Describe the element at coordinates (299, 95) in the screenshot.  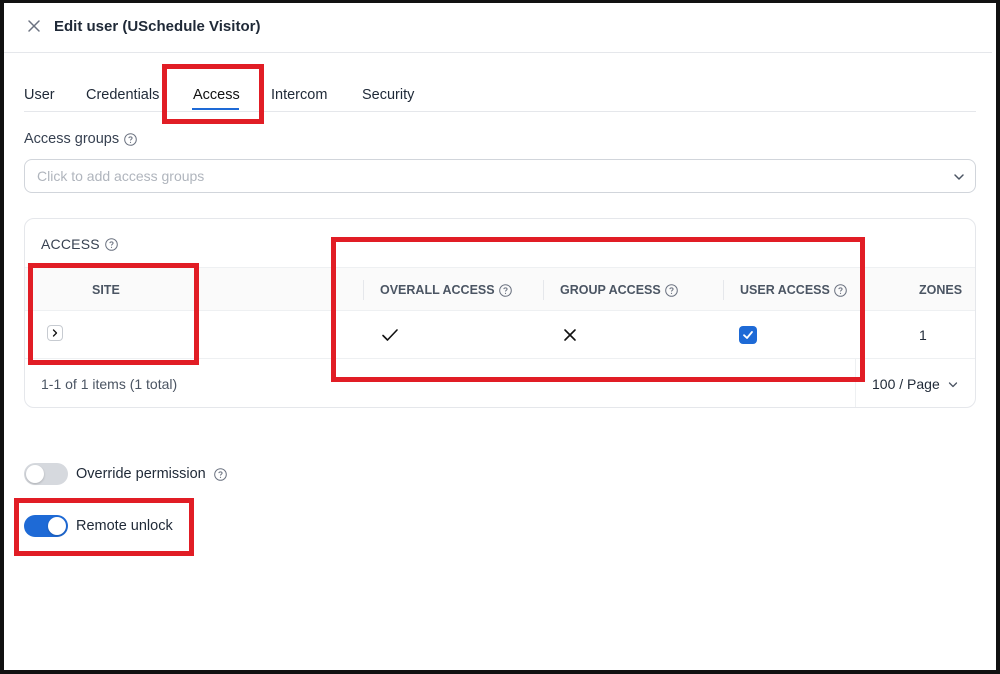
I see `tab-intercom: Intercom` at that location.